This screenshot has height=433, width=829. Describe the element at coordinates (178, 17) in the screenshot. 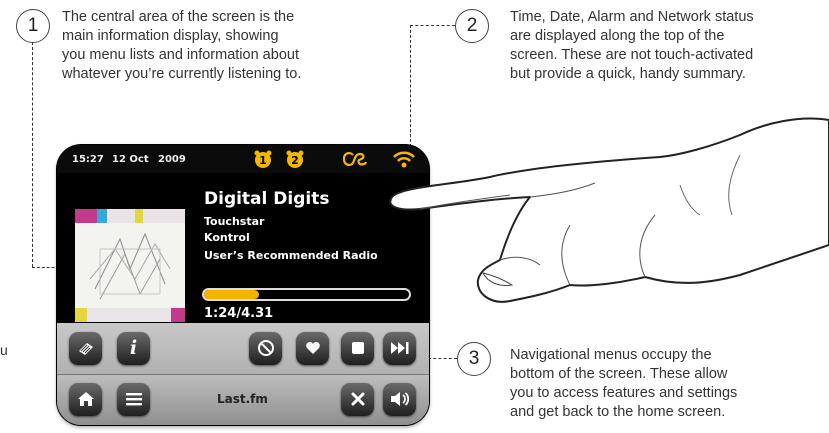

I see `callout-1-line: The central area of the screen is the` at that location.